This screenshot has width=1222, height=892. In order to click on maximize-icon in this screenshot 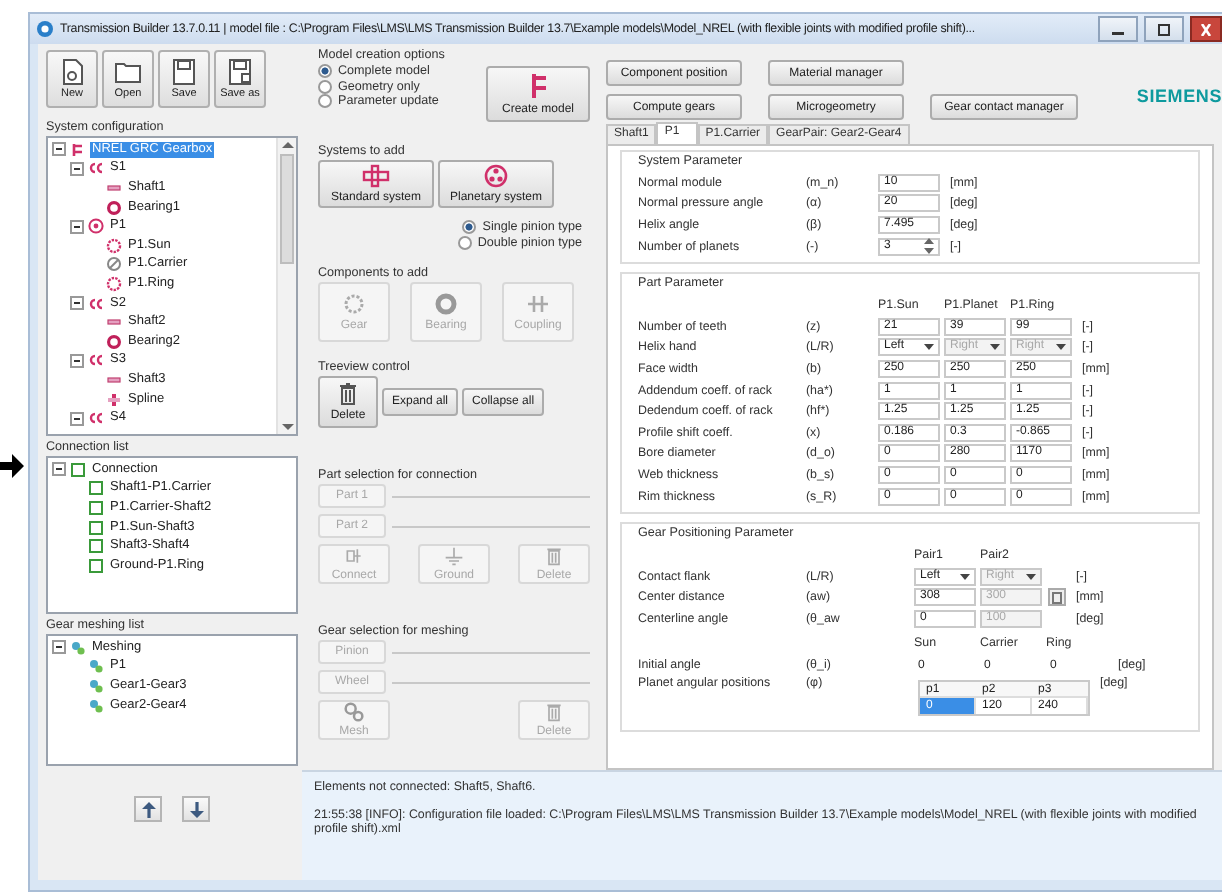, I will do `click(1164, 29)`.